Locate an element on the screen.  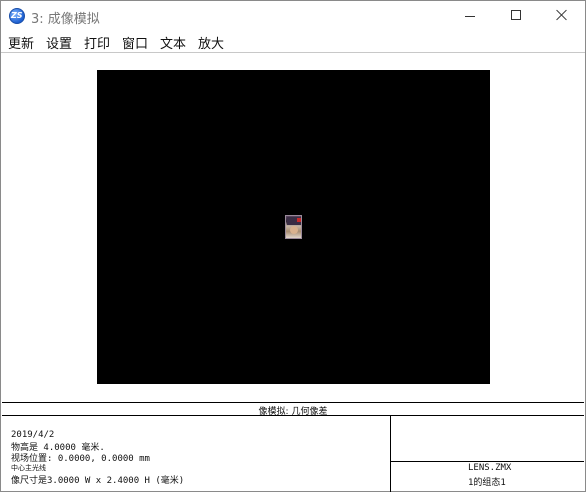
info-chief-ray: 中心主光线 is located at coordinates (28, 468).